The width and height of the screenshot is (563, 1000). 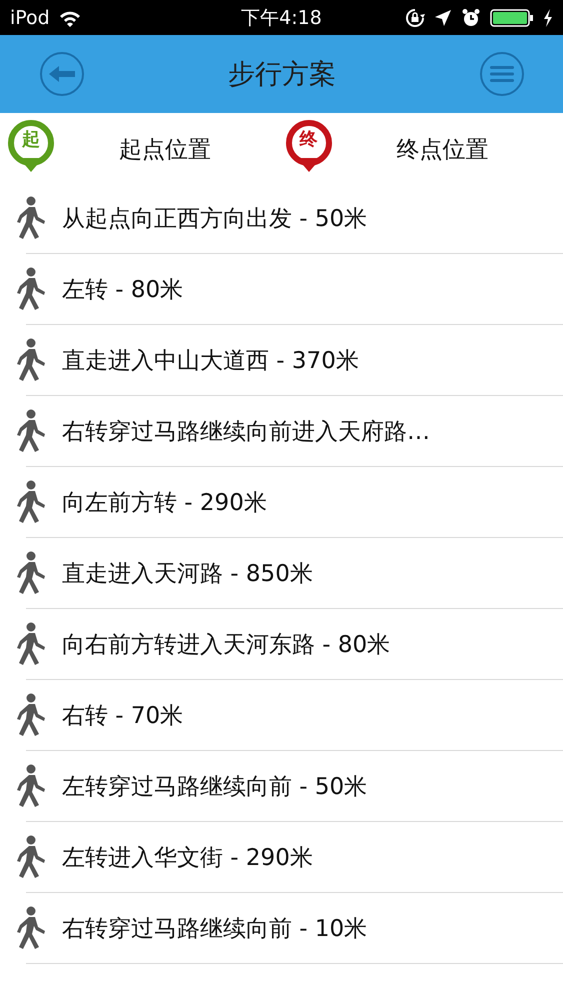 I want to click on map-pin: 起, so click(x=31, y=146).